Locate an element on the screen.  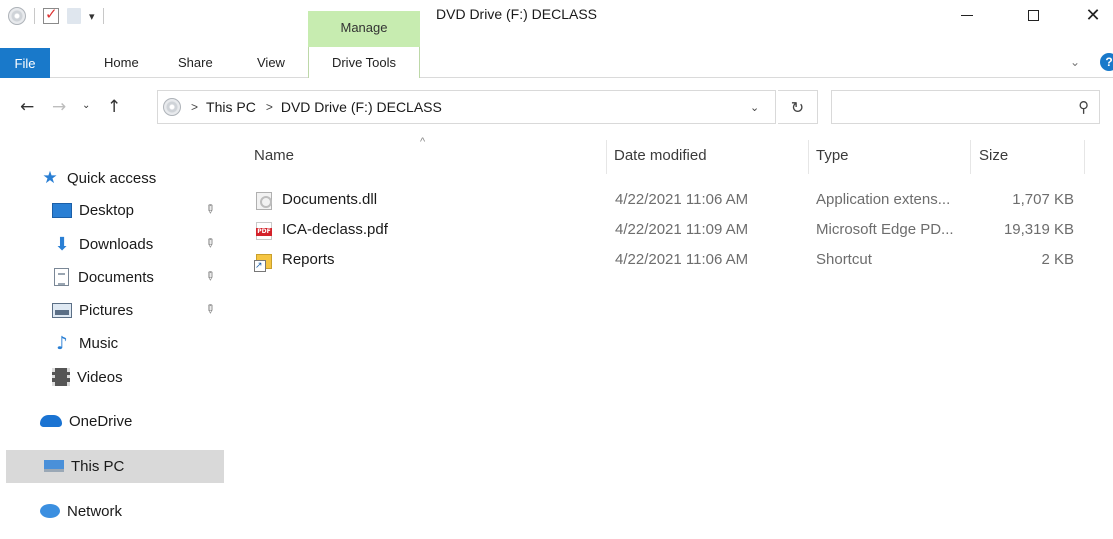
manage-contextual-tab: Manage is located at coordinates (364, 29).